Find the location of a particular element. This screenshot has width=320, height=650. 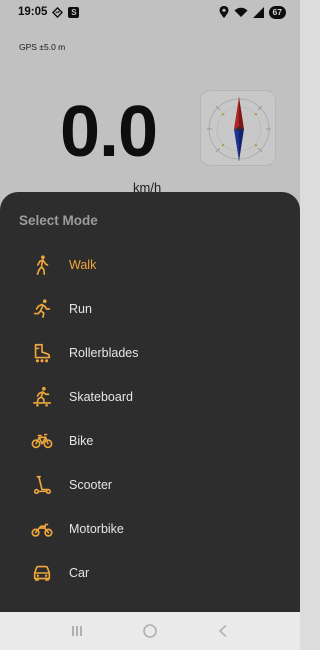

back-icon is located at coordinates (223, 631).